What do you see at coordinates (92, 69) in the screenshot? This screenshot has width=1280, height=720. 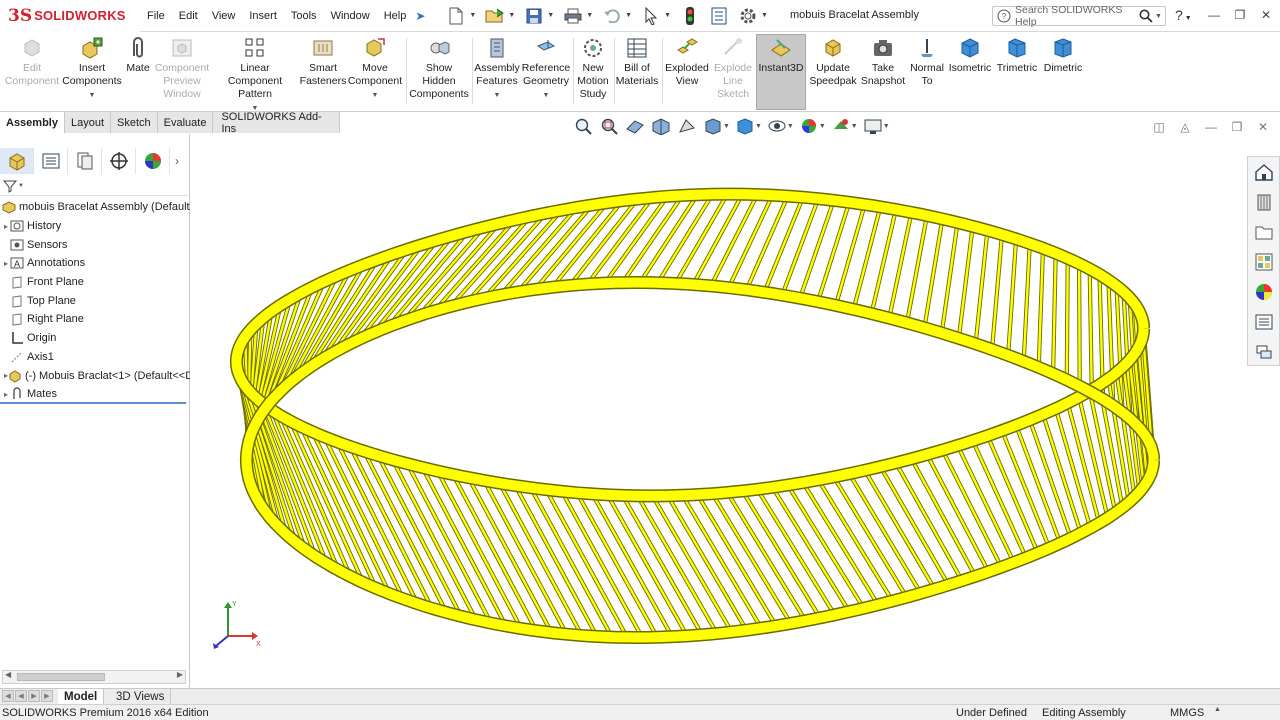 I see `insert-components-button: Insert Components ▼` at bounding box center [92, 69].